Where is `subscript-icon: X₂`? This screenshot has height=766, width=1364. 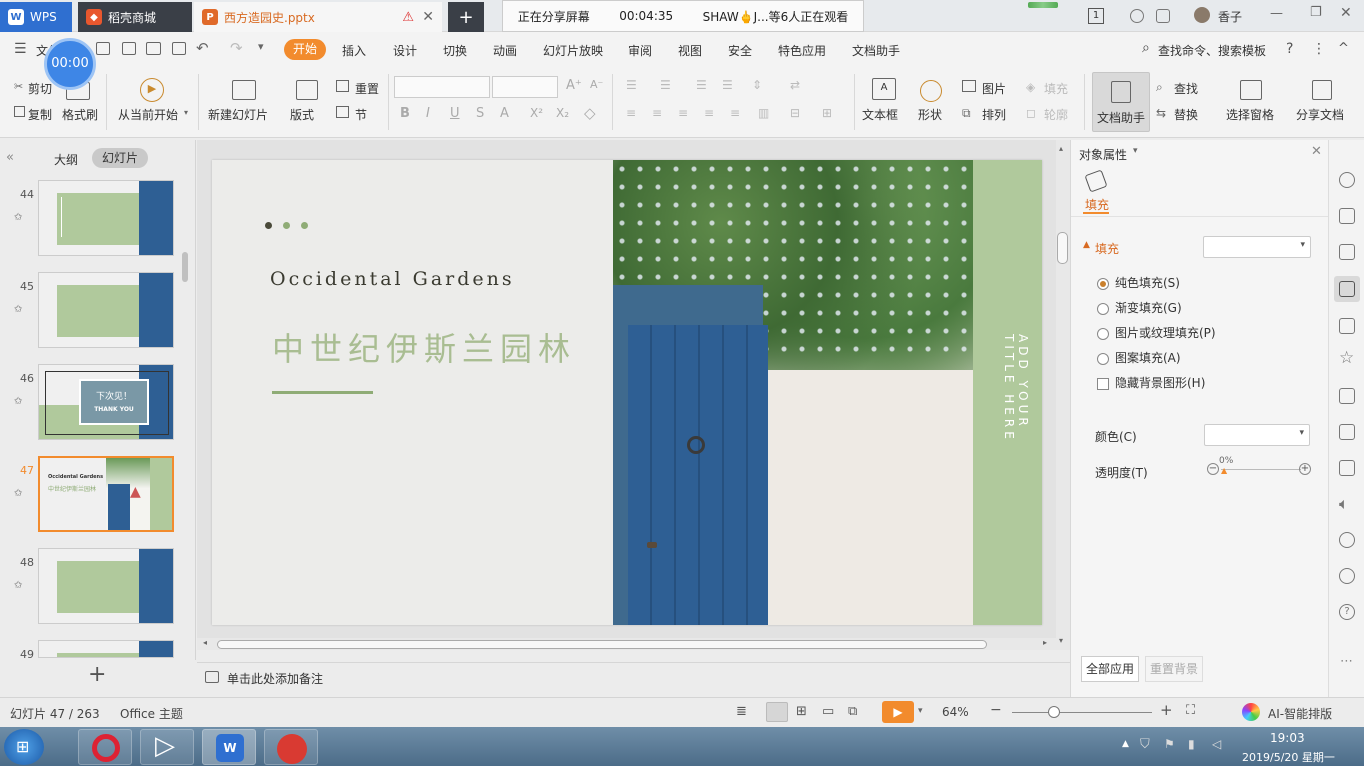 subscript-icon: X₂ is located at coordinates (562, 113).